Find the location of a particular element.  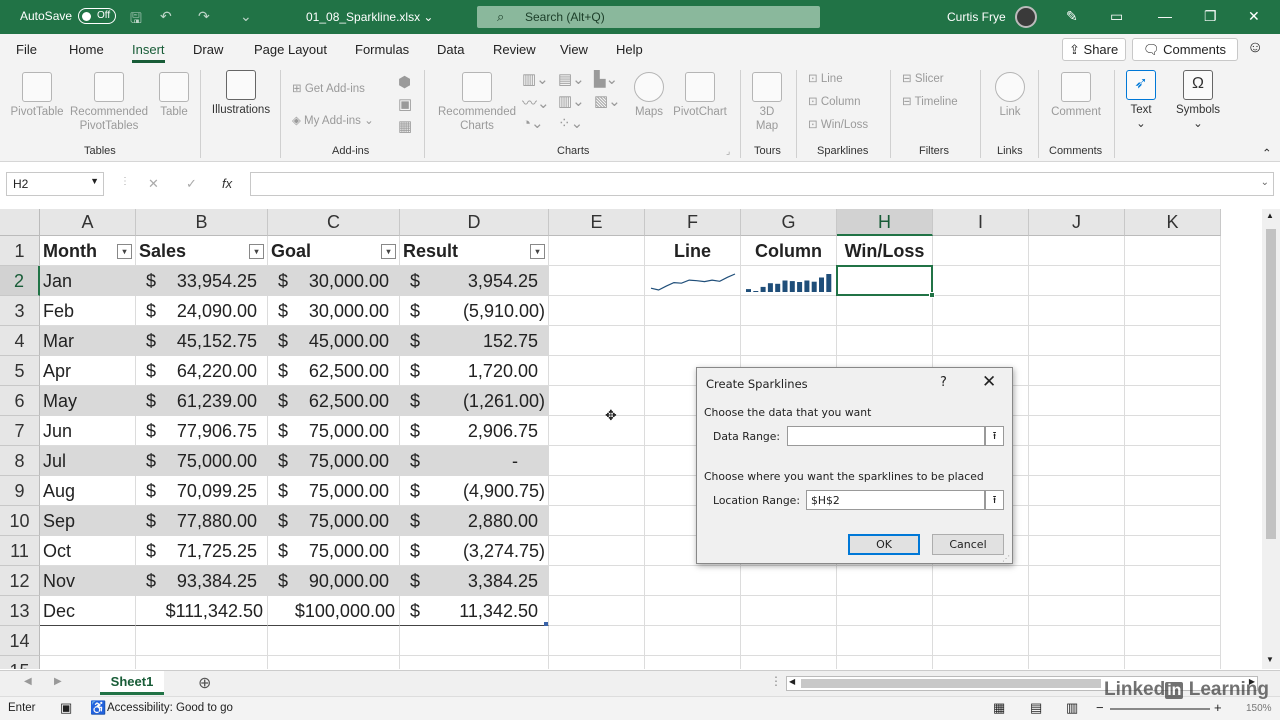

restore-icon: ❐ is located at coordinates (1210, 16).